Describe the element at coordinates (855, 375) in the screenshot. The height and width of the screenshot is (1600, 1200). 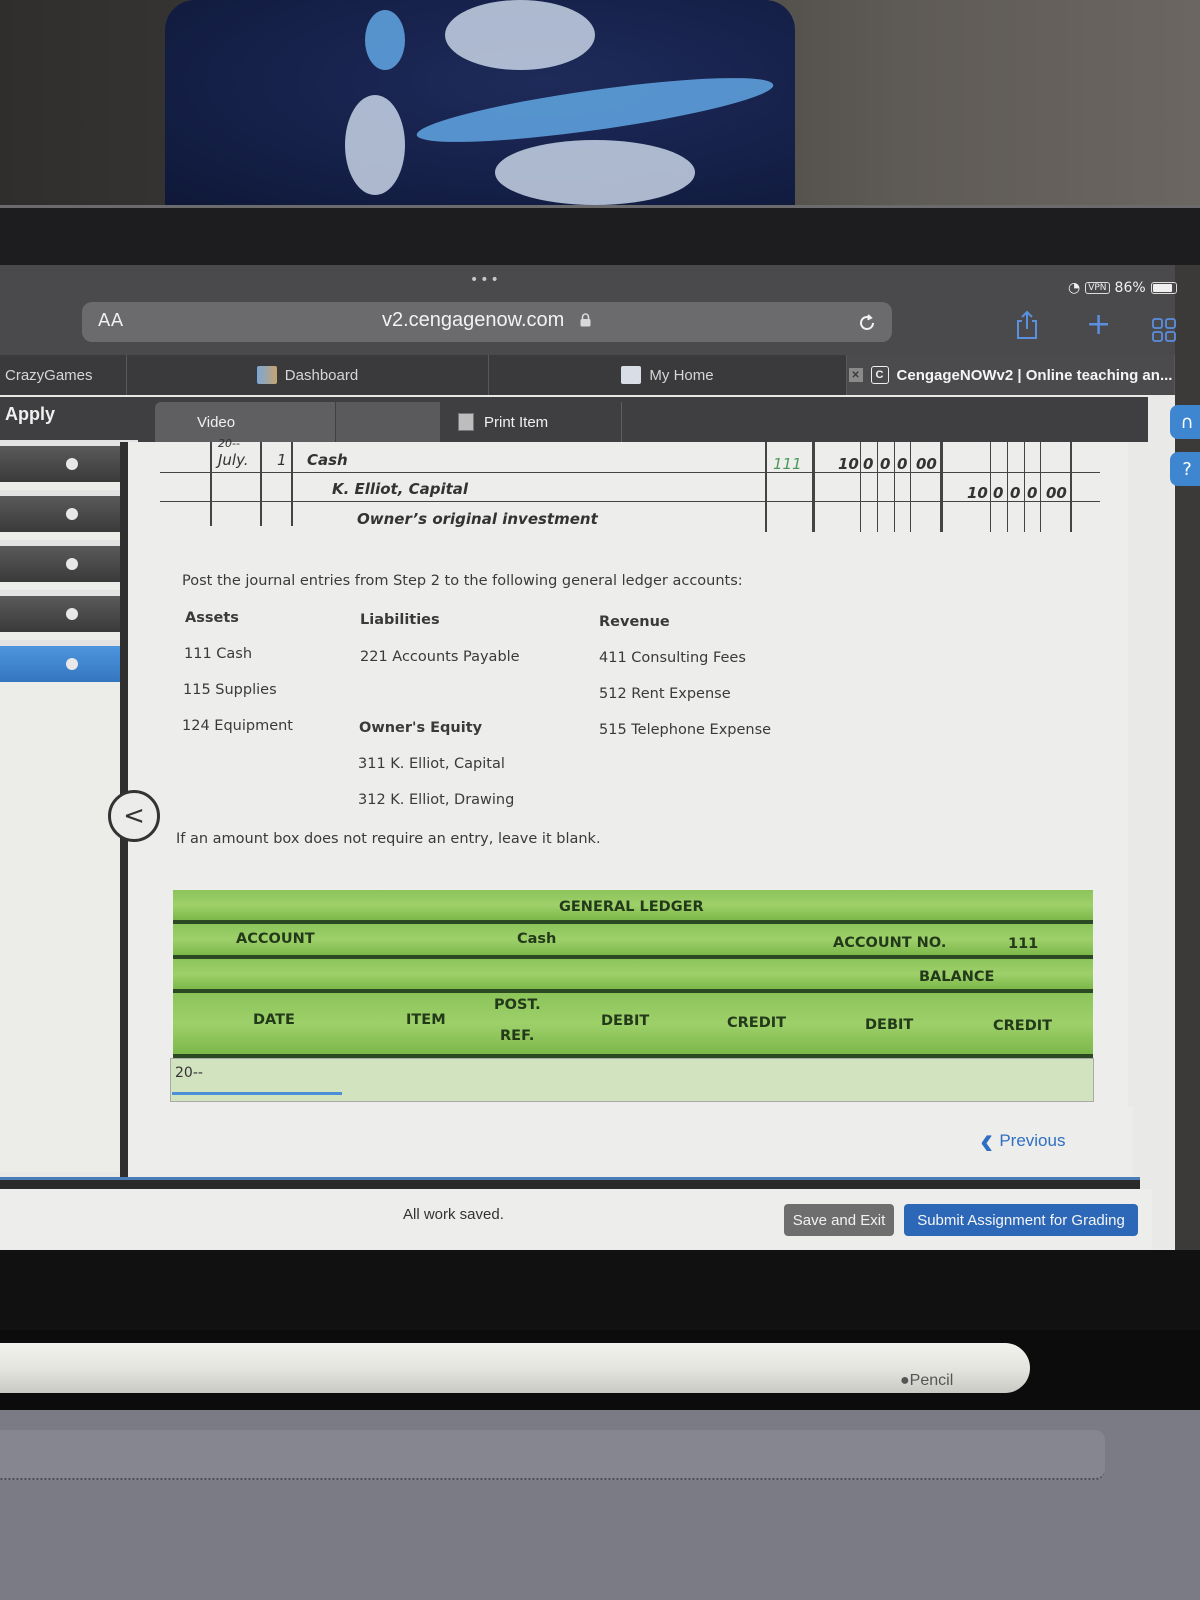
I see `close-tab-icon: ✕` at that location.